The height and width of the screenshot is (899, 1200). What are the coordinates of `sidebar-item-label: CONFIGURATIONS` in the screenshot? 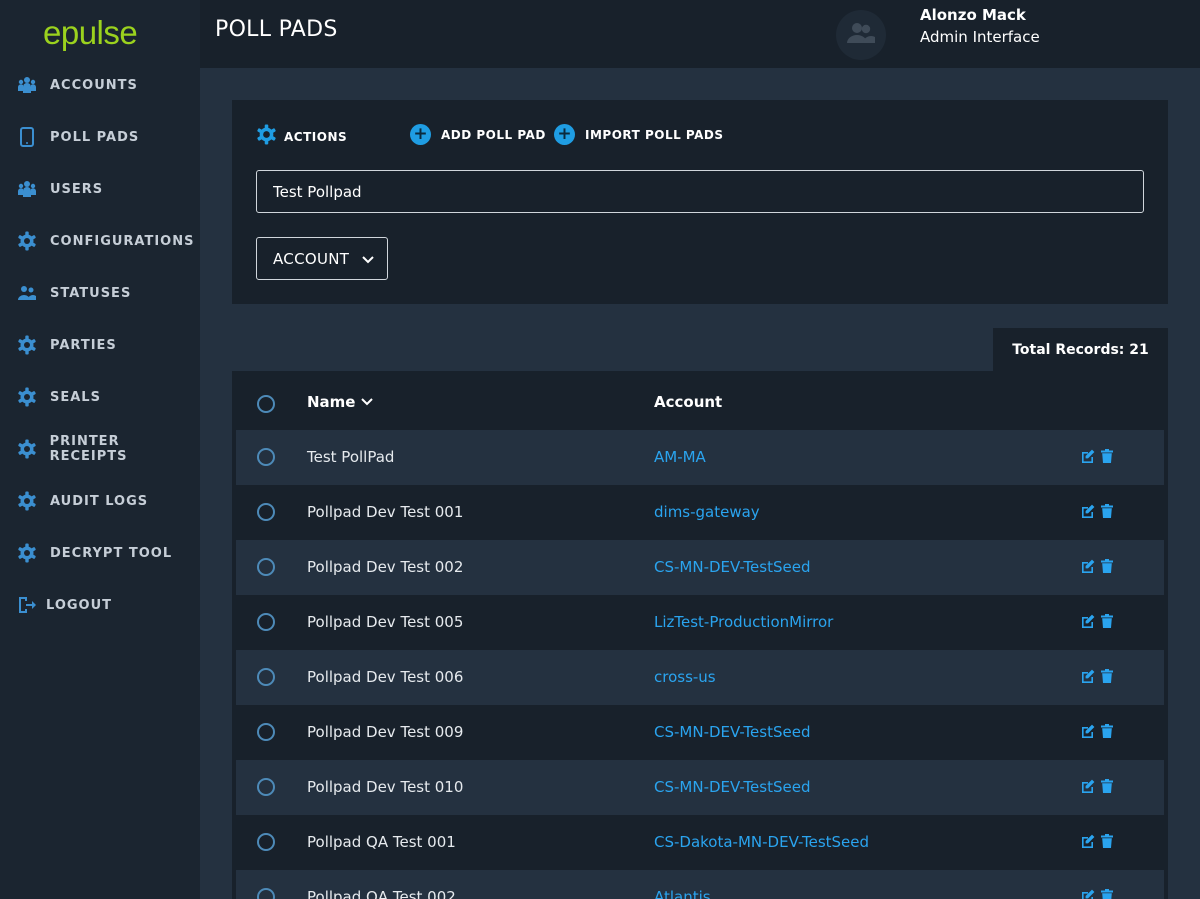 It's located at (122, 241).